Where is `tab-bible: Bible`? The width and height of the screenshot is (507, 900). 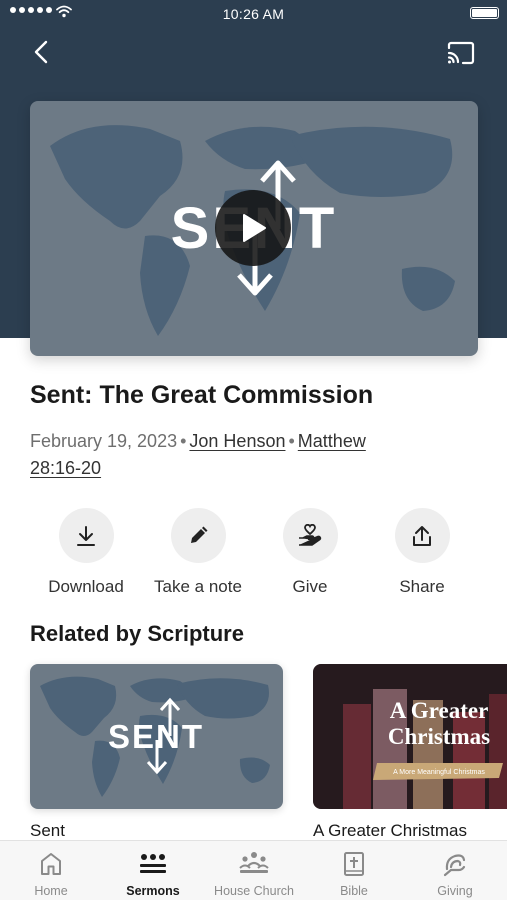
tab-bible: Bible is located at coordinates (354, 870).